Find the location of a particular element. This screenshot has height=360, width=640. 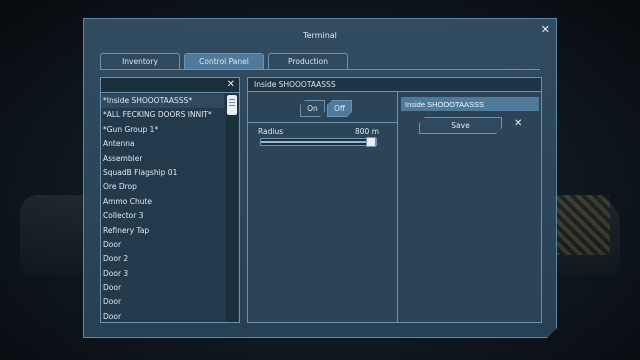

list-item: *ALL FECKING DOORS INNIT* is located at coordinates (162, 115).